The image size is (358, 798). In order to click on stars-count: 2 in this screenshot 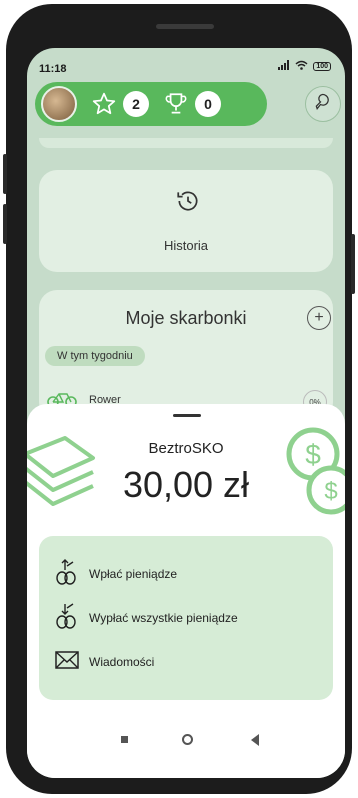, I will do `click(136, 104)`.